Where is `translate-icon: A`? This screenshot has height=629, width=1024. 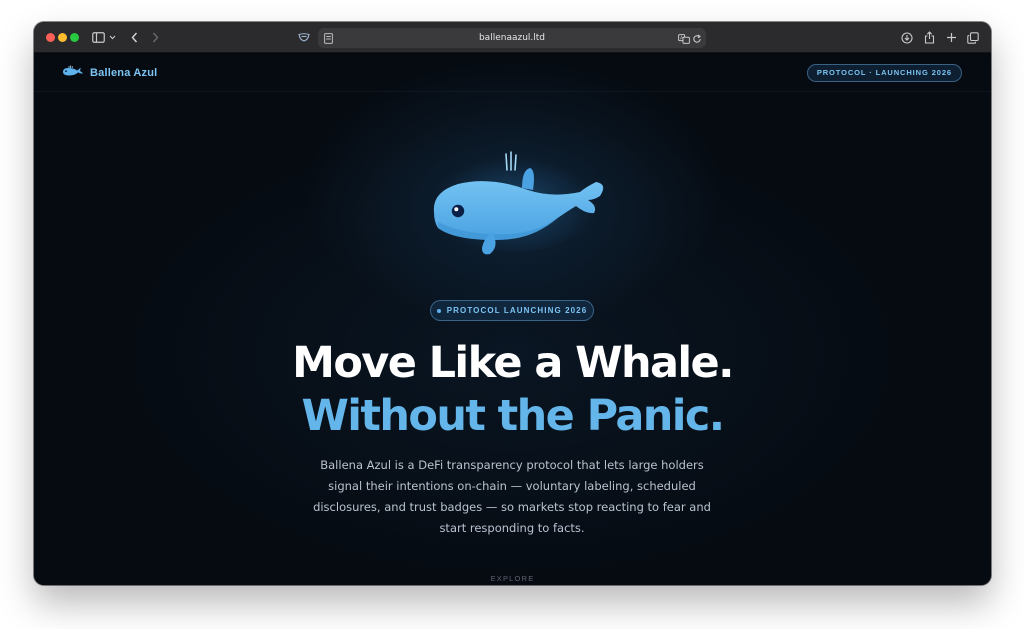
translate-icon: A is located at coordinates (684, 38).